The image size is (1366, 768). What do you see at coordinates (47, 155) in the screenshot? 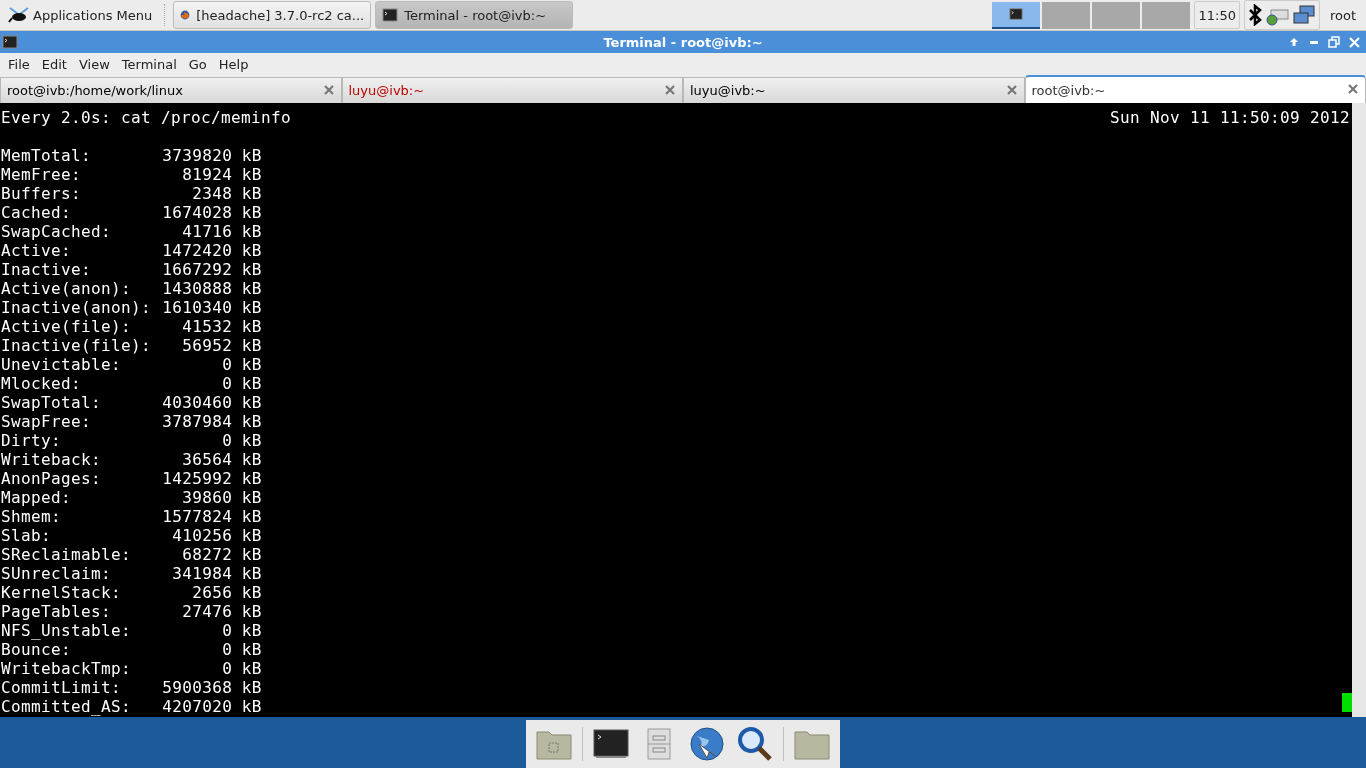
I see `meminfo-label: MemTotal:` at bounding box center [47, 155].